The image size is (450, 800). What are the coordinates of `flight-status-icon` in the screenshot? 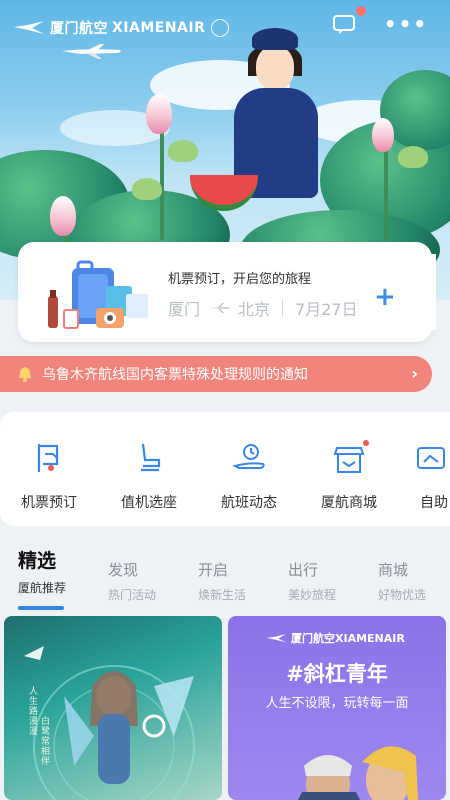 It's located at (248, 456).